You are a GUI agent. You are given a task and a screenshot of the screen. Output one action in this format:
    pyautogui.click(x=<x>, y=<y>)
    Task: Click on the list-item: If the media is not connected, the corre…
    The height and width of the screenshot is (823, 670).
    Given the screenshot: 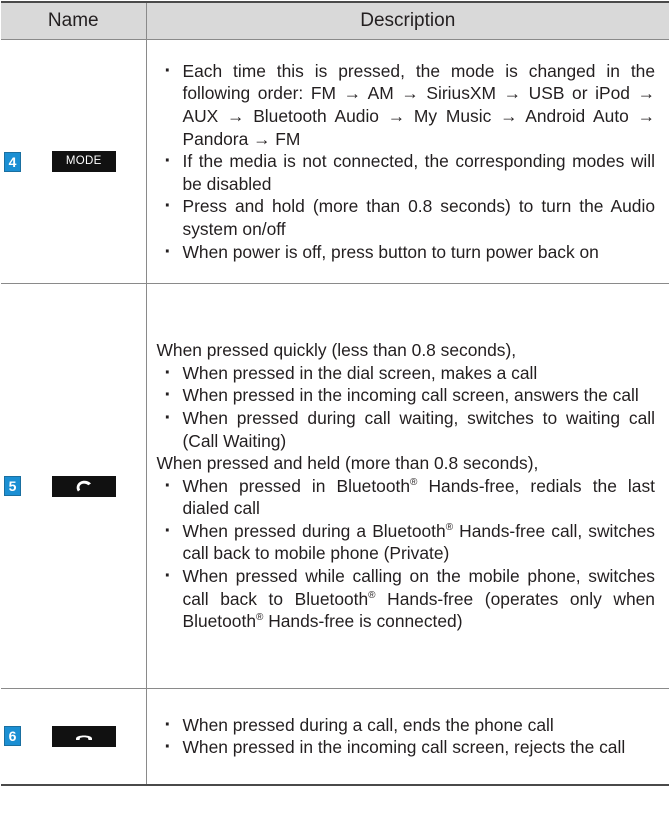 What is the action you would take?
    pyautogui.click(x=406, y=172)
    